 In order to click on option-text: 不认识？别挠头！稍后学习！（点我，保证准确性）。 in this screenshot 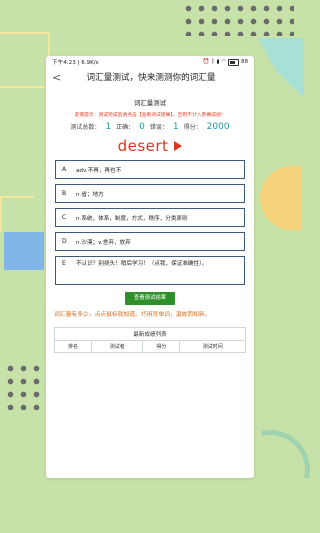, I will do `click(142, 264)`.